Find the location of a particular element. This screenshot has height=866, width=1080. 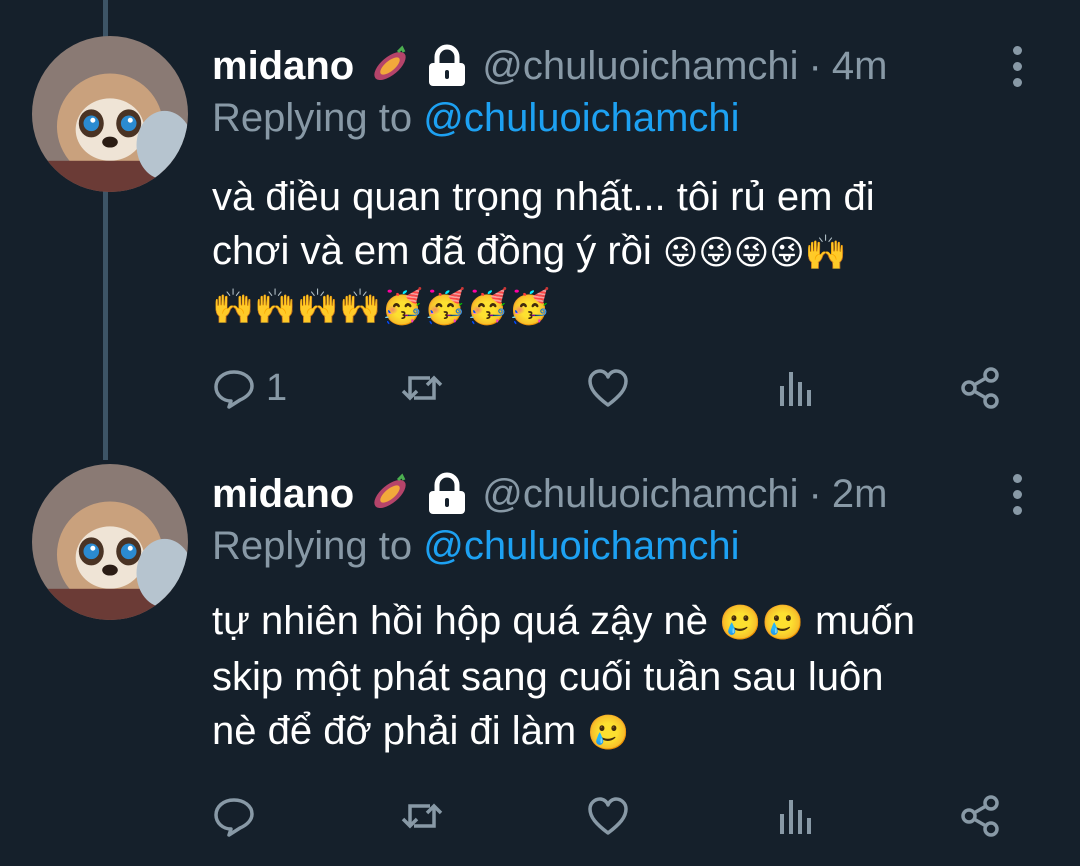

tweet-header: midano @chuluoichamchi · 2m is located at coordinates (549, 494).